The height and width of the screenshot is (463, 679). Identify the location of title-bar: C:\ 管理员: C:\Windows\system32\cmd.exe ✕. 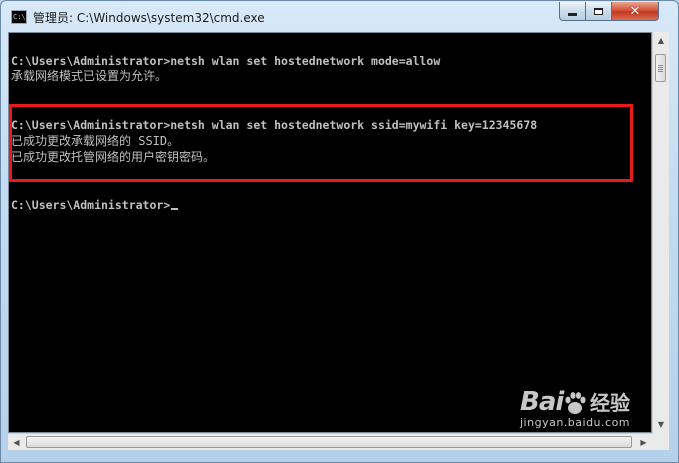
(339, 17).